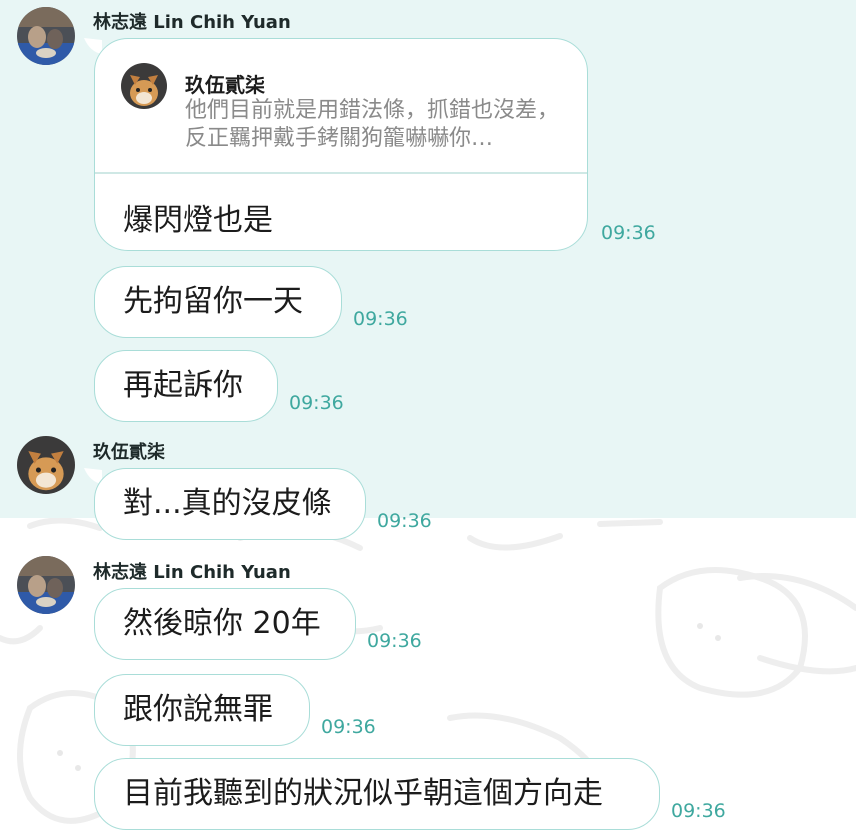  Describe the element at coordinates (222, 623) in the screenshot. I see `message-text: 然後晾你 20年` at that location.